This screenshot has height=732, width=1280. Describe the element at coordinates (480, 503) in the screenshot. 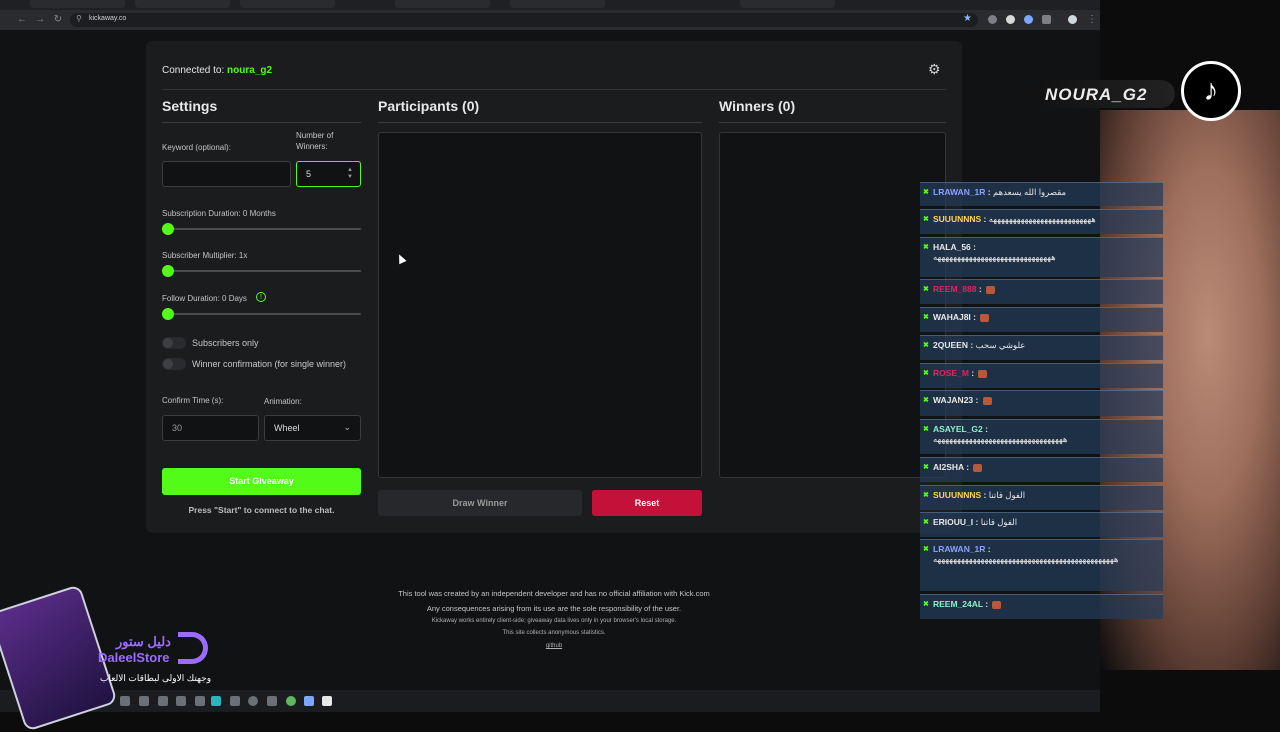

I see `draw-winner-button: Draw Winner` at that location.